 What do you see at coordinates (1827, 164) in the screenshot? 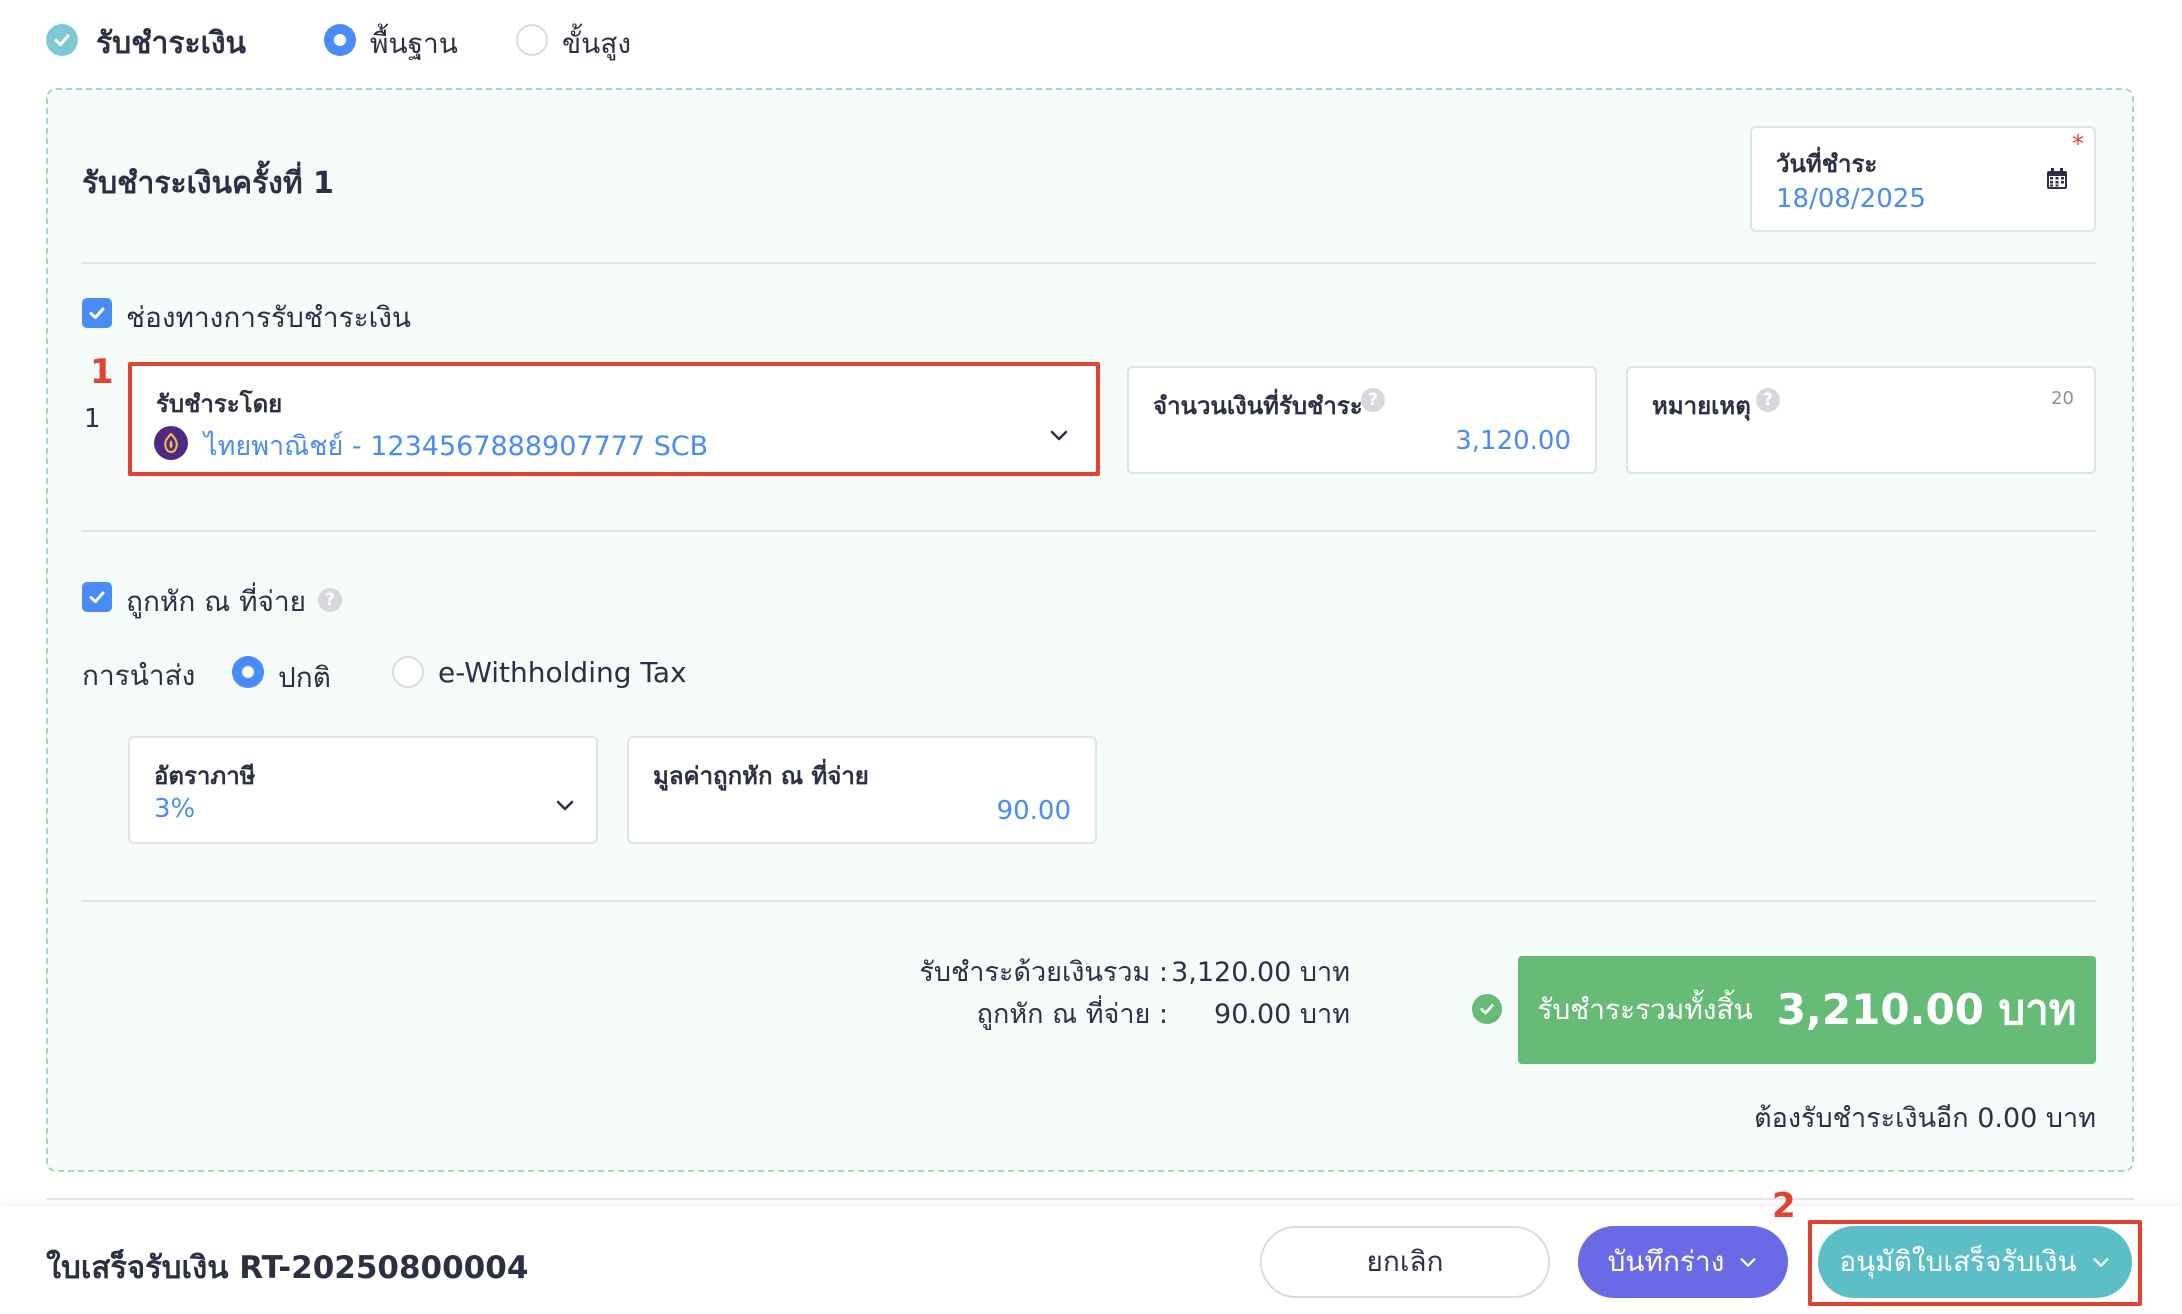
I see `payment-date-label: วันที่ชำระ` at bounding box center [1827, 164].